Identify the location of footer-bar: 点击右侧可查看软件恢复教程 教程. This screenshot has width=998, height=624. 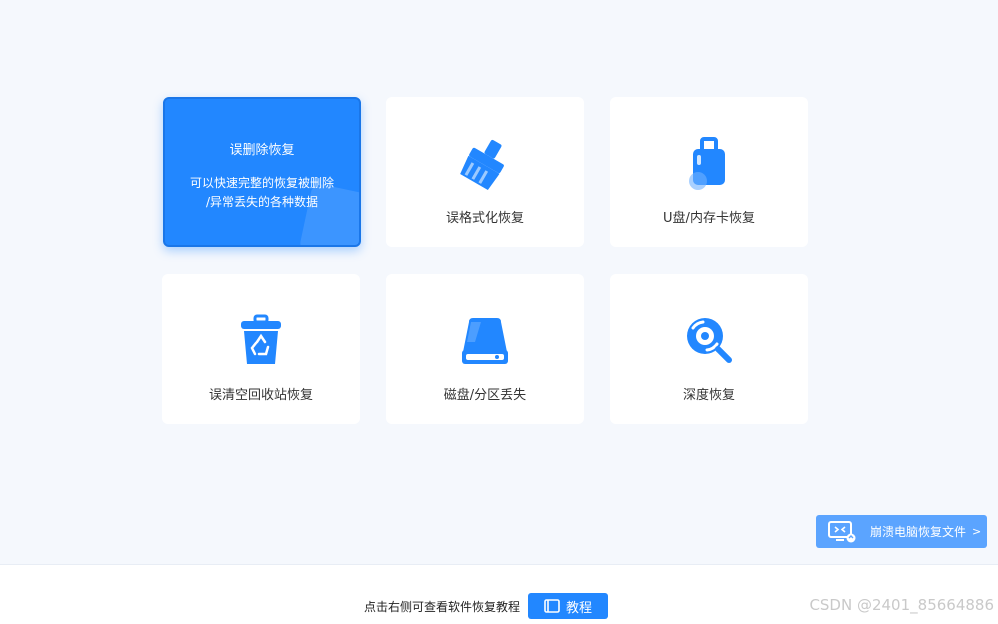
(499, 594).